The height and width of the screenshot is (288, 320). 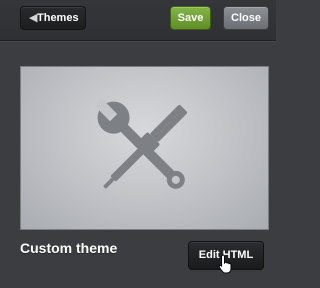 I want to click on close-button: Close, so click(x=246, y=18).